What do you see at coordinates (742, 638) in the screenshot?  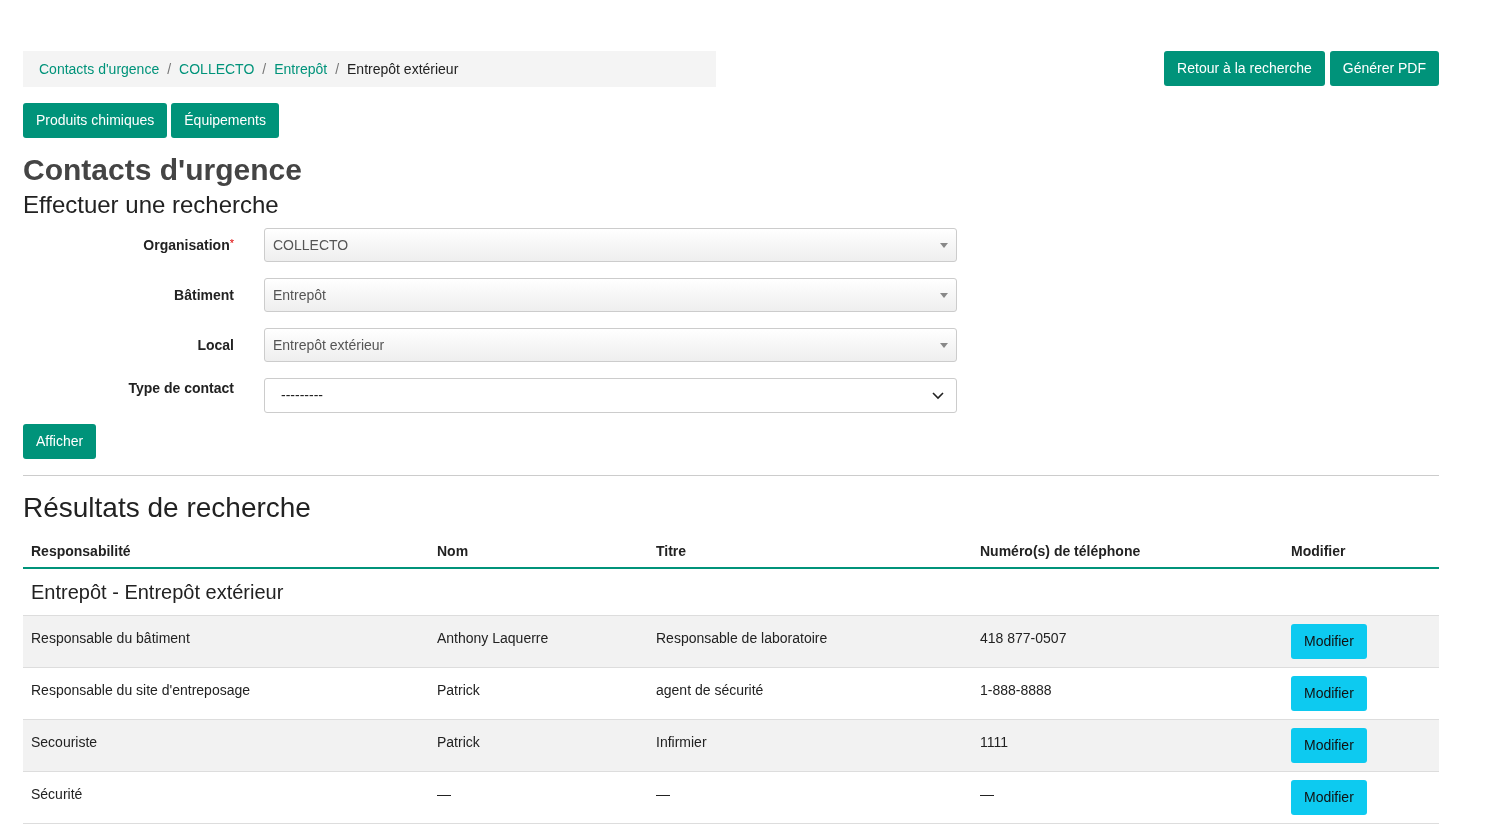 I see `table-cell: Responsable de laboratoire` at bounding box center [742, 638].